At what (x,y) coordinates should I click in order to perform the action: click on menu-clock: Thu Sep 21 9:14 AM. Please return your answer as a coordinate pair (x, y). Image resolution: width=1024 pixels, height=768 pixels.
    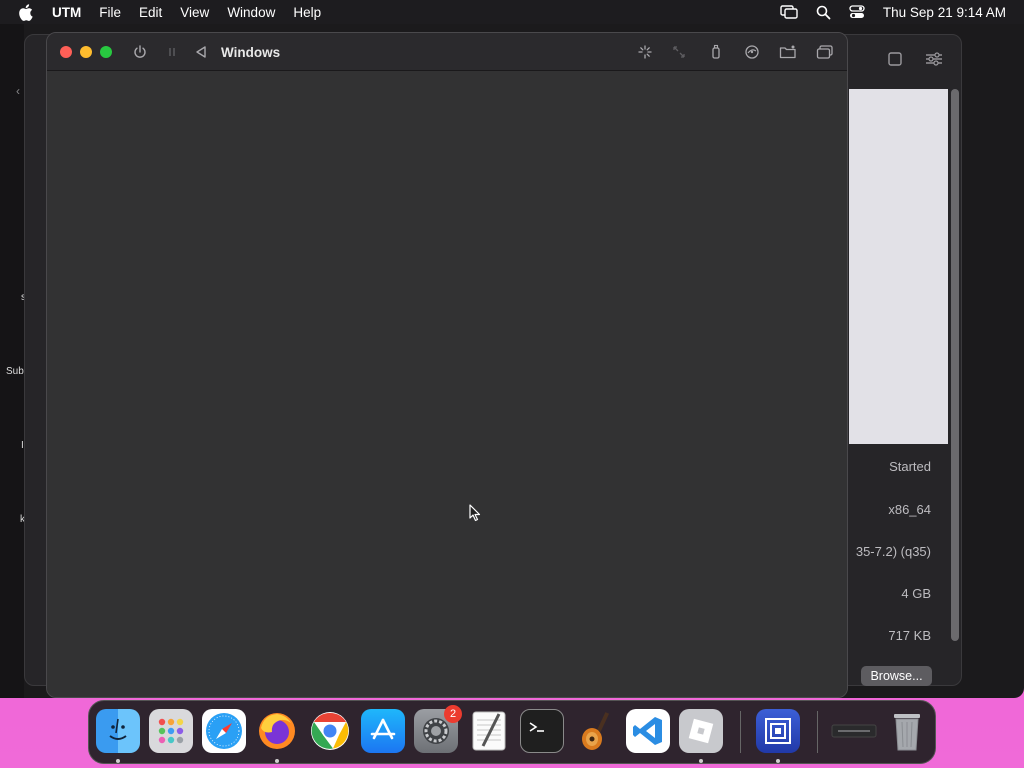
    Looking at the image, I should click on (944, 12).